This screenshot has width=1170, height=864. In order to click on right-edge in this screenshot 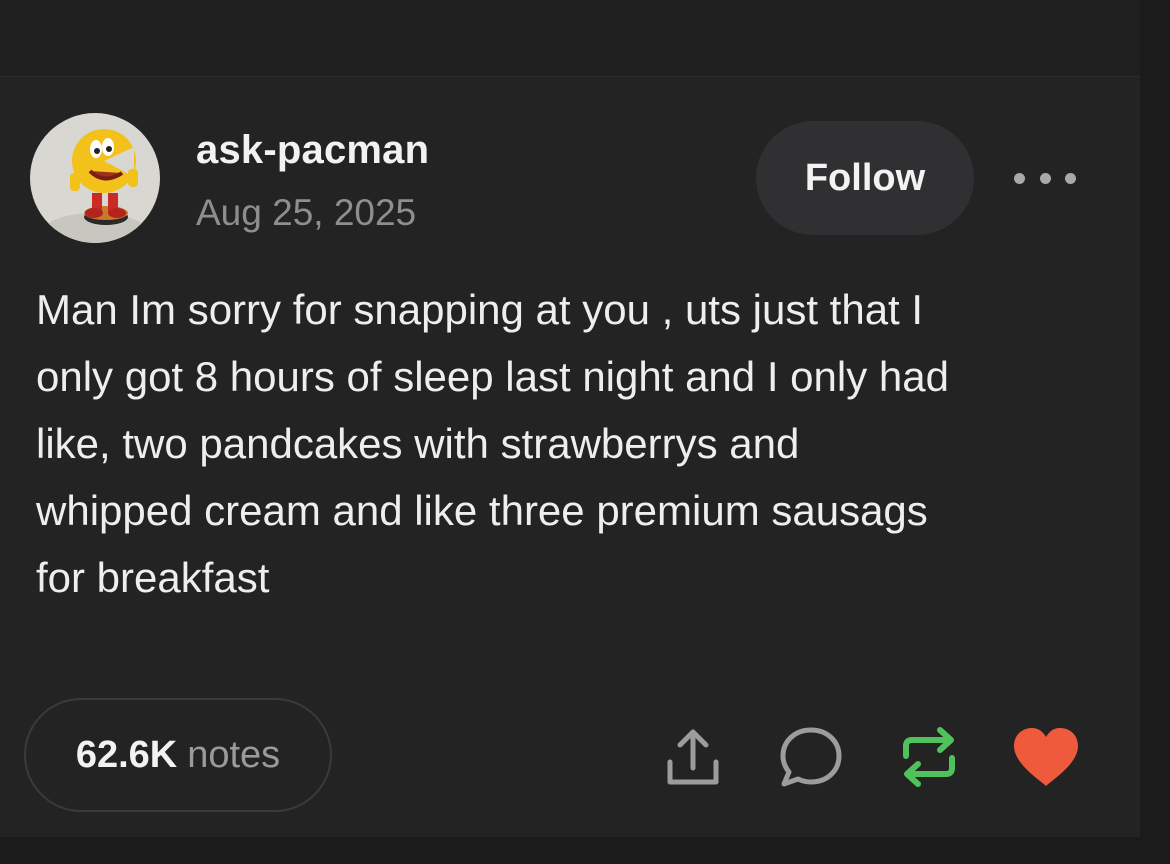, I will do `click(1155, 432)`.